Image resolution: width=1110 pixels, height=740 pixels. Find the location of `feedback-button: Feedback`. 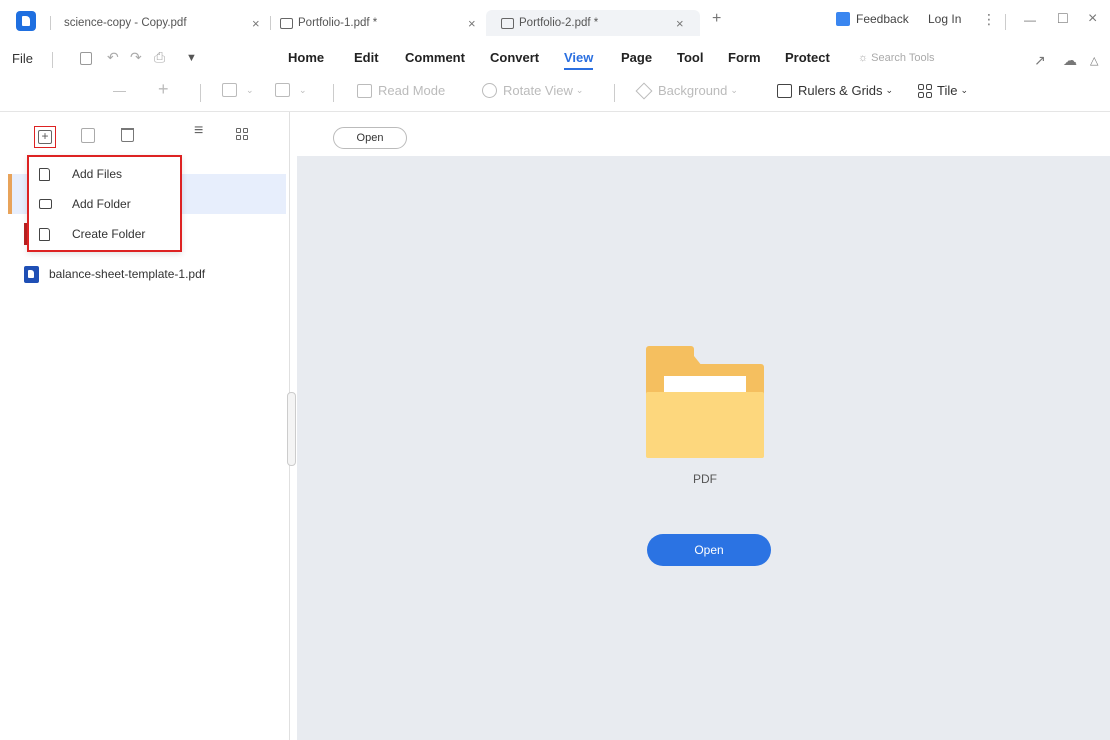

feedback-button: Feedback is located at coordinates (872, 19).